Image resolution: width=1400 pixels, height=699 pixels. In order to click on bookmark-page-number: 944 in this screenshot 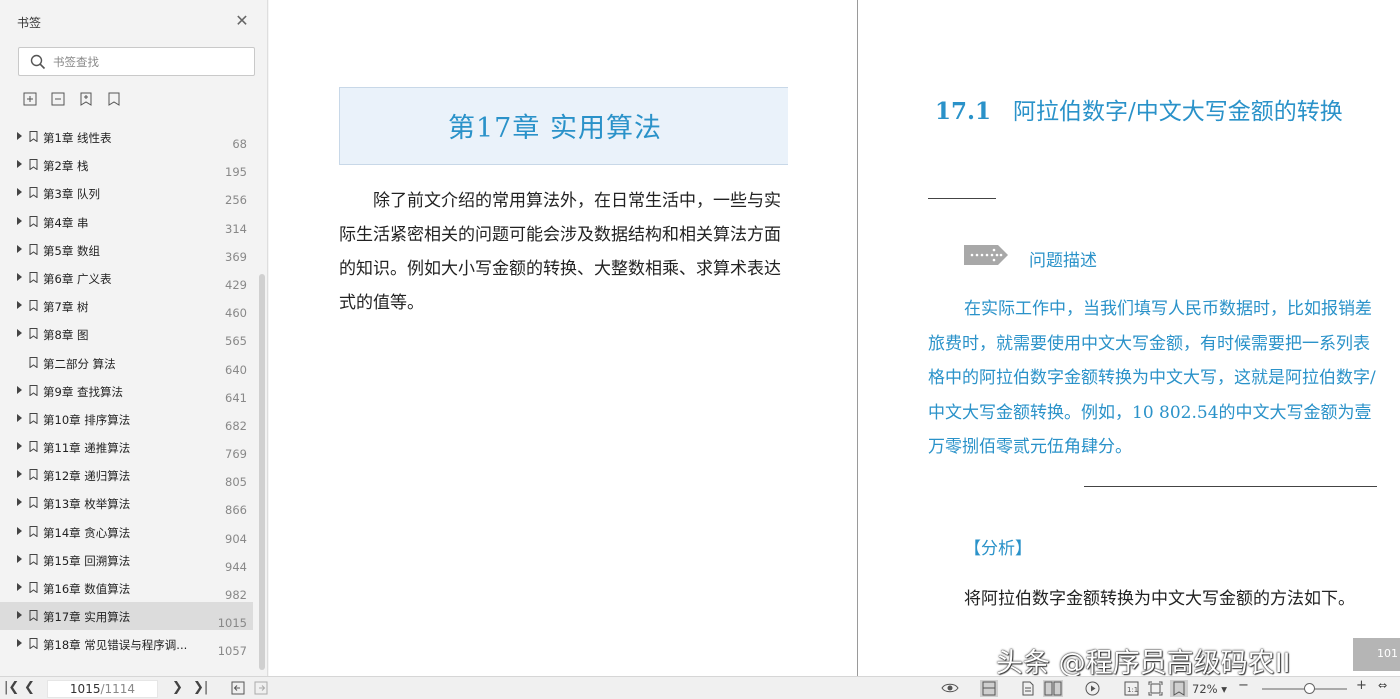, I will do `click(236, 566)`.